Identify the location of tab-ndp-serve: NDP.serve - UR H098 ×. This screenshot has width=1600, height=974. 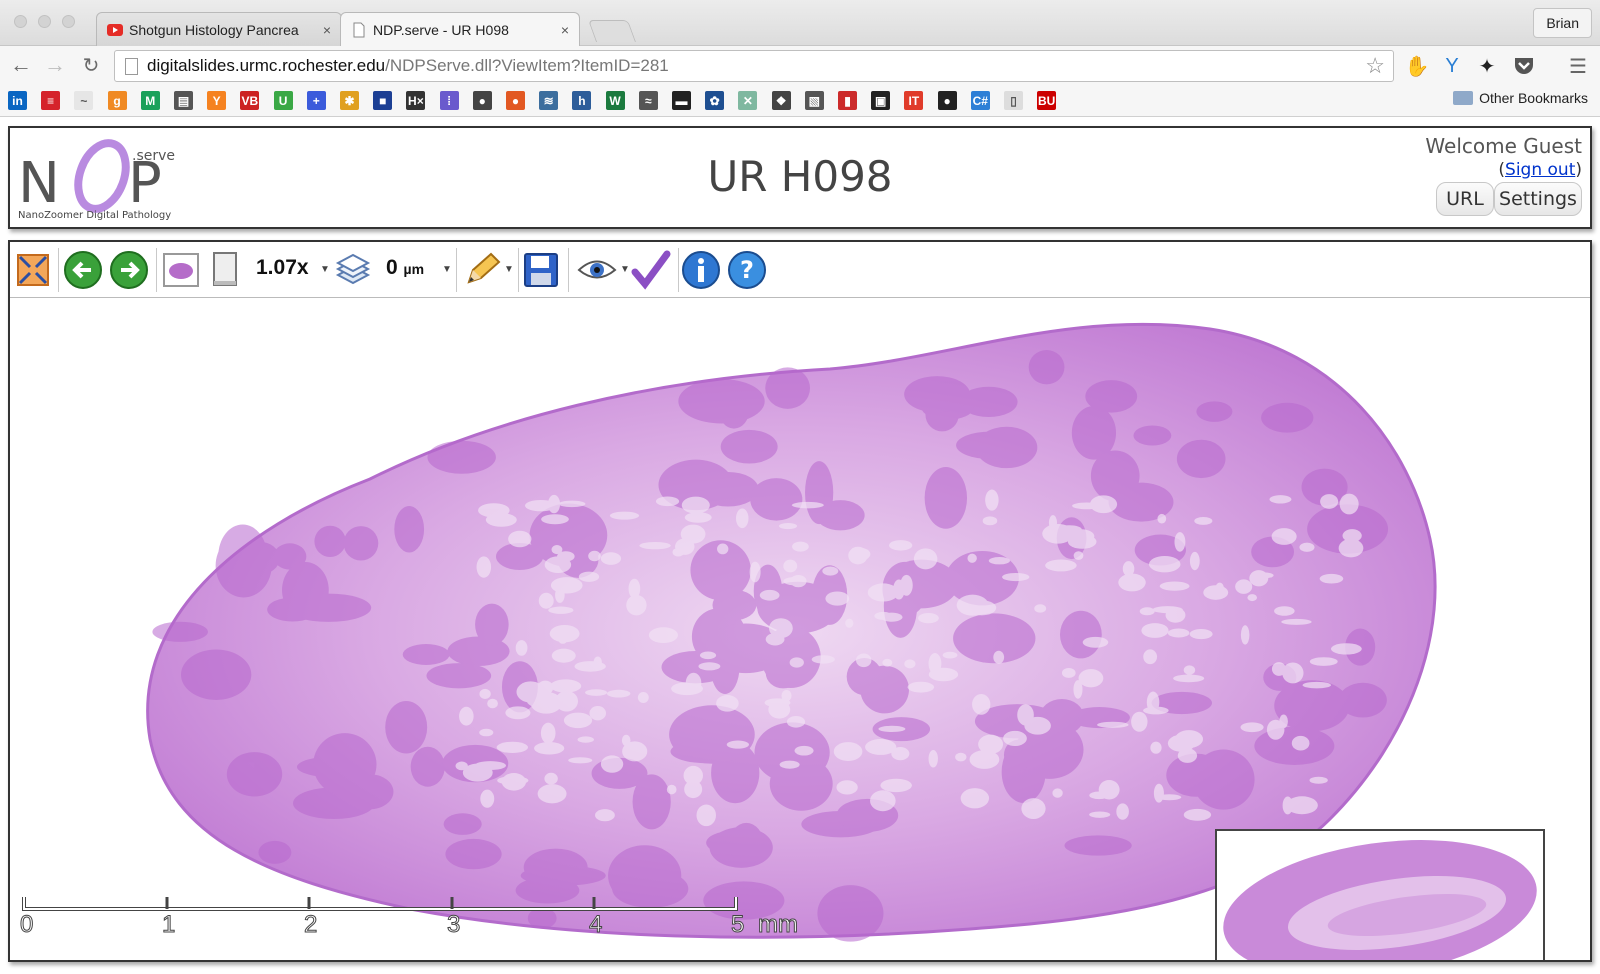
(460, 29).